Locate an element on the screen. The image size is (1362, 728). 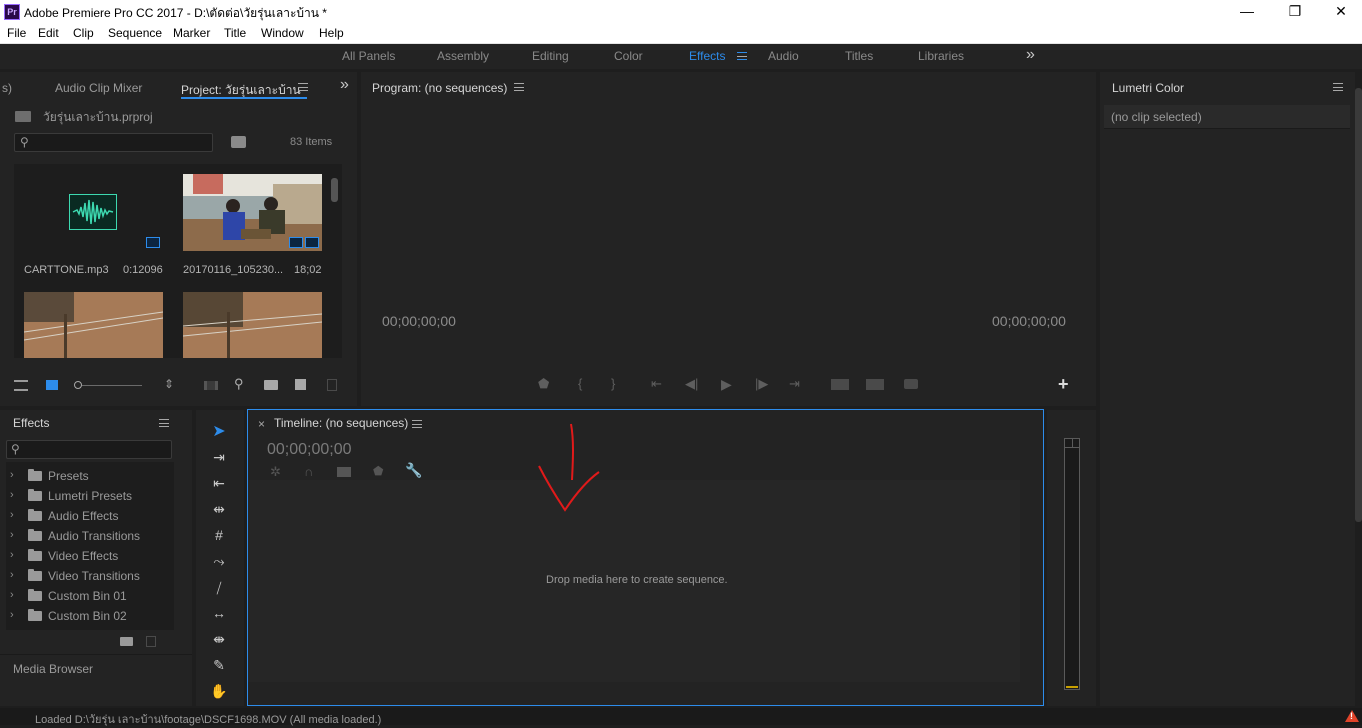
menu-marker: Marker is located at coordinates (191, 33).